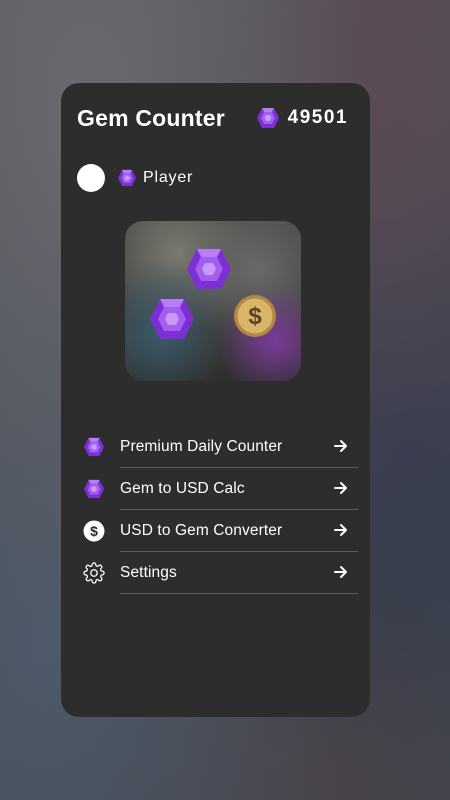  What do you see at coordinates (148, 572) in the screenshot?
I see `menu-item-label: Settings` at bounding box center [148, 572].